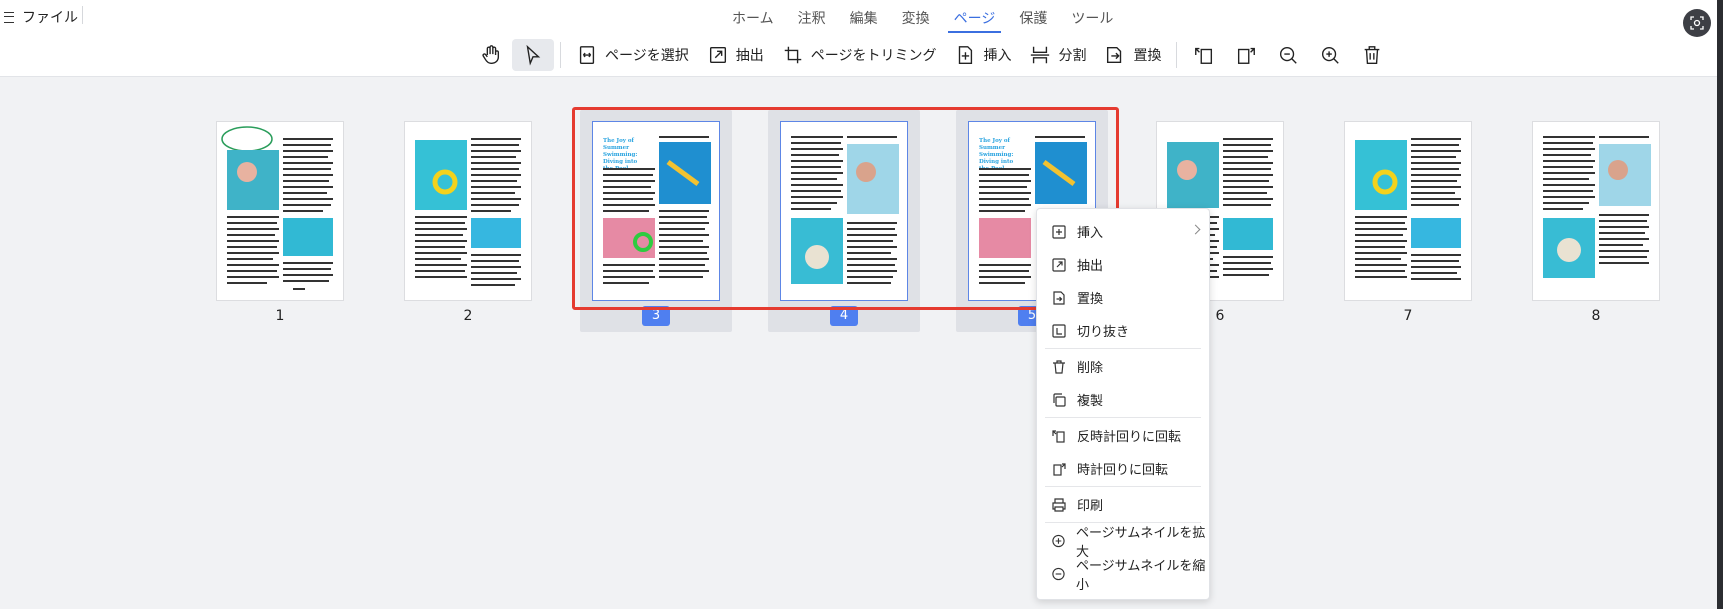 The image size is (1723, 609). Describe the element at coordinates (1072, 56) in the screenshot. I see `split-label: 分割` at that location.